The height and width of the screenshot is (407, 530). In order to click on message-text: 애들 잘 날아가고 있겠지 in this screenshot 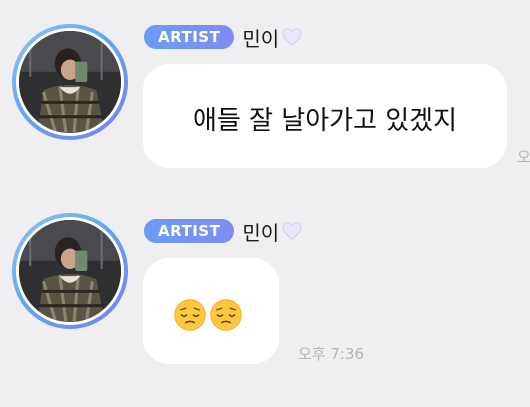, I will do `click(325, 121)`.